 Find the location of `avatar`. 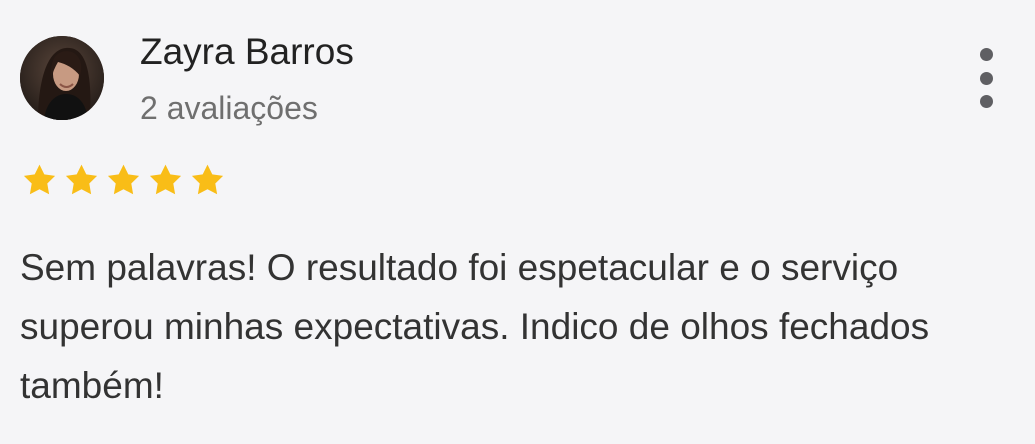

avatar is located at coordinates (62, 78).